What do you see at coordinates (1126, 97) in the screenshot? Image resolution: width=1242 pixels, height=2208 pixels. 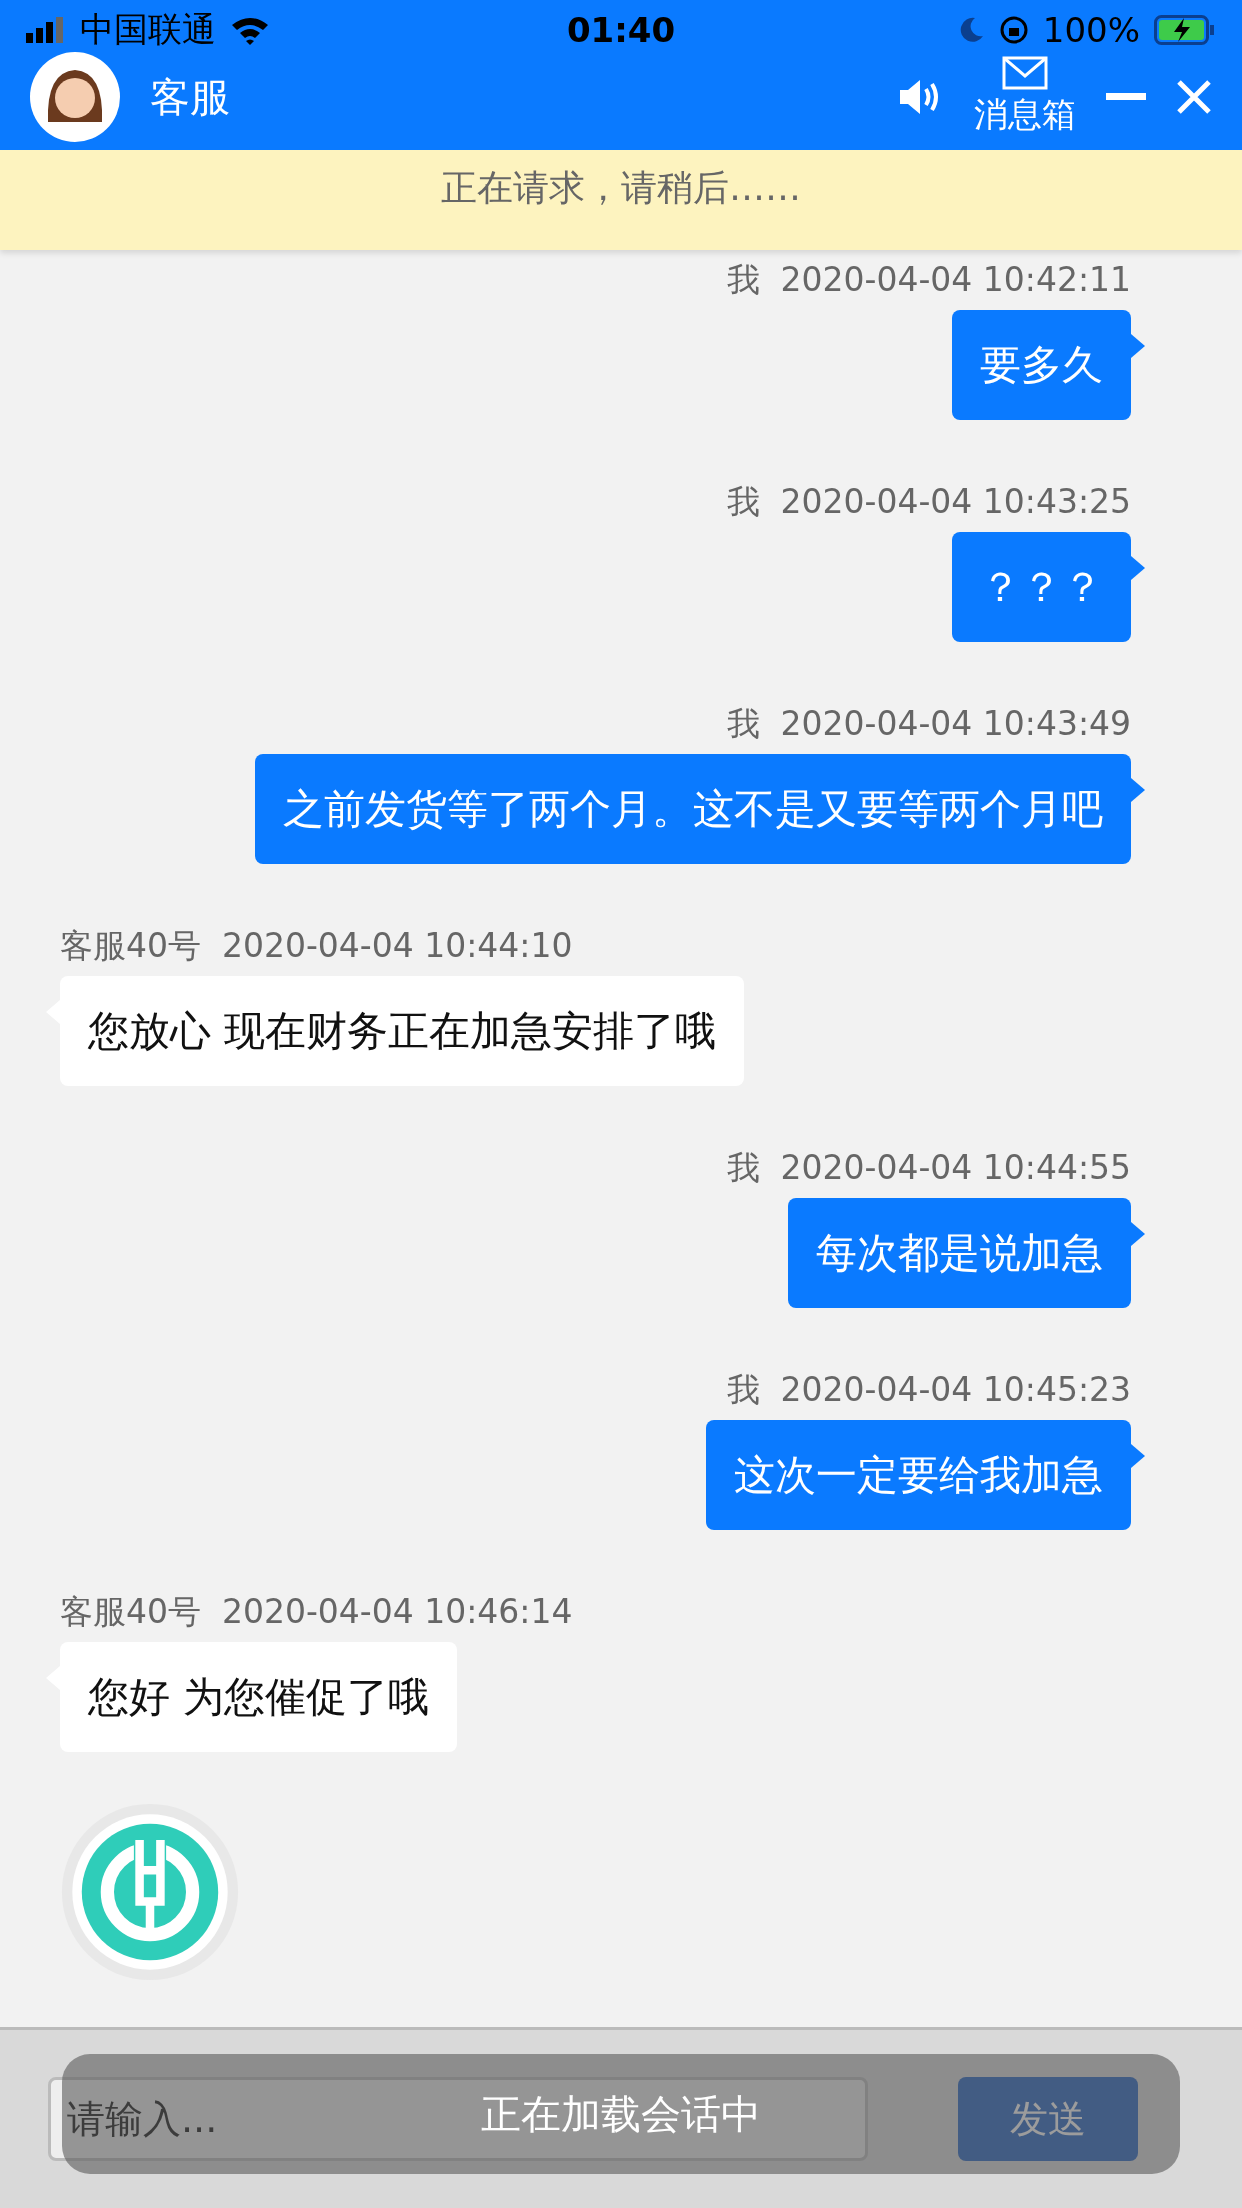 I see `minimize-icon` at bounding box center [1126, 97].